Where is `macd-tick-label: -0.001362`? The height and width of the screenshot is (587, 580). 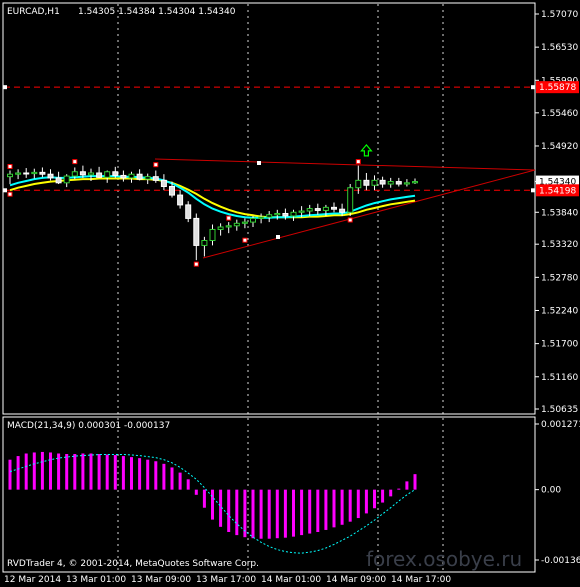
macd-tick-label: -0.001362 is located at coordinates (560, 561).